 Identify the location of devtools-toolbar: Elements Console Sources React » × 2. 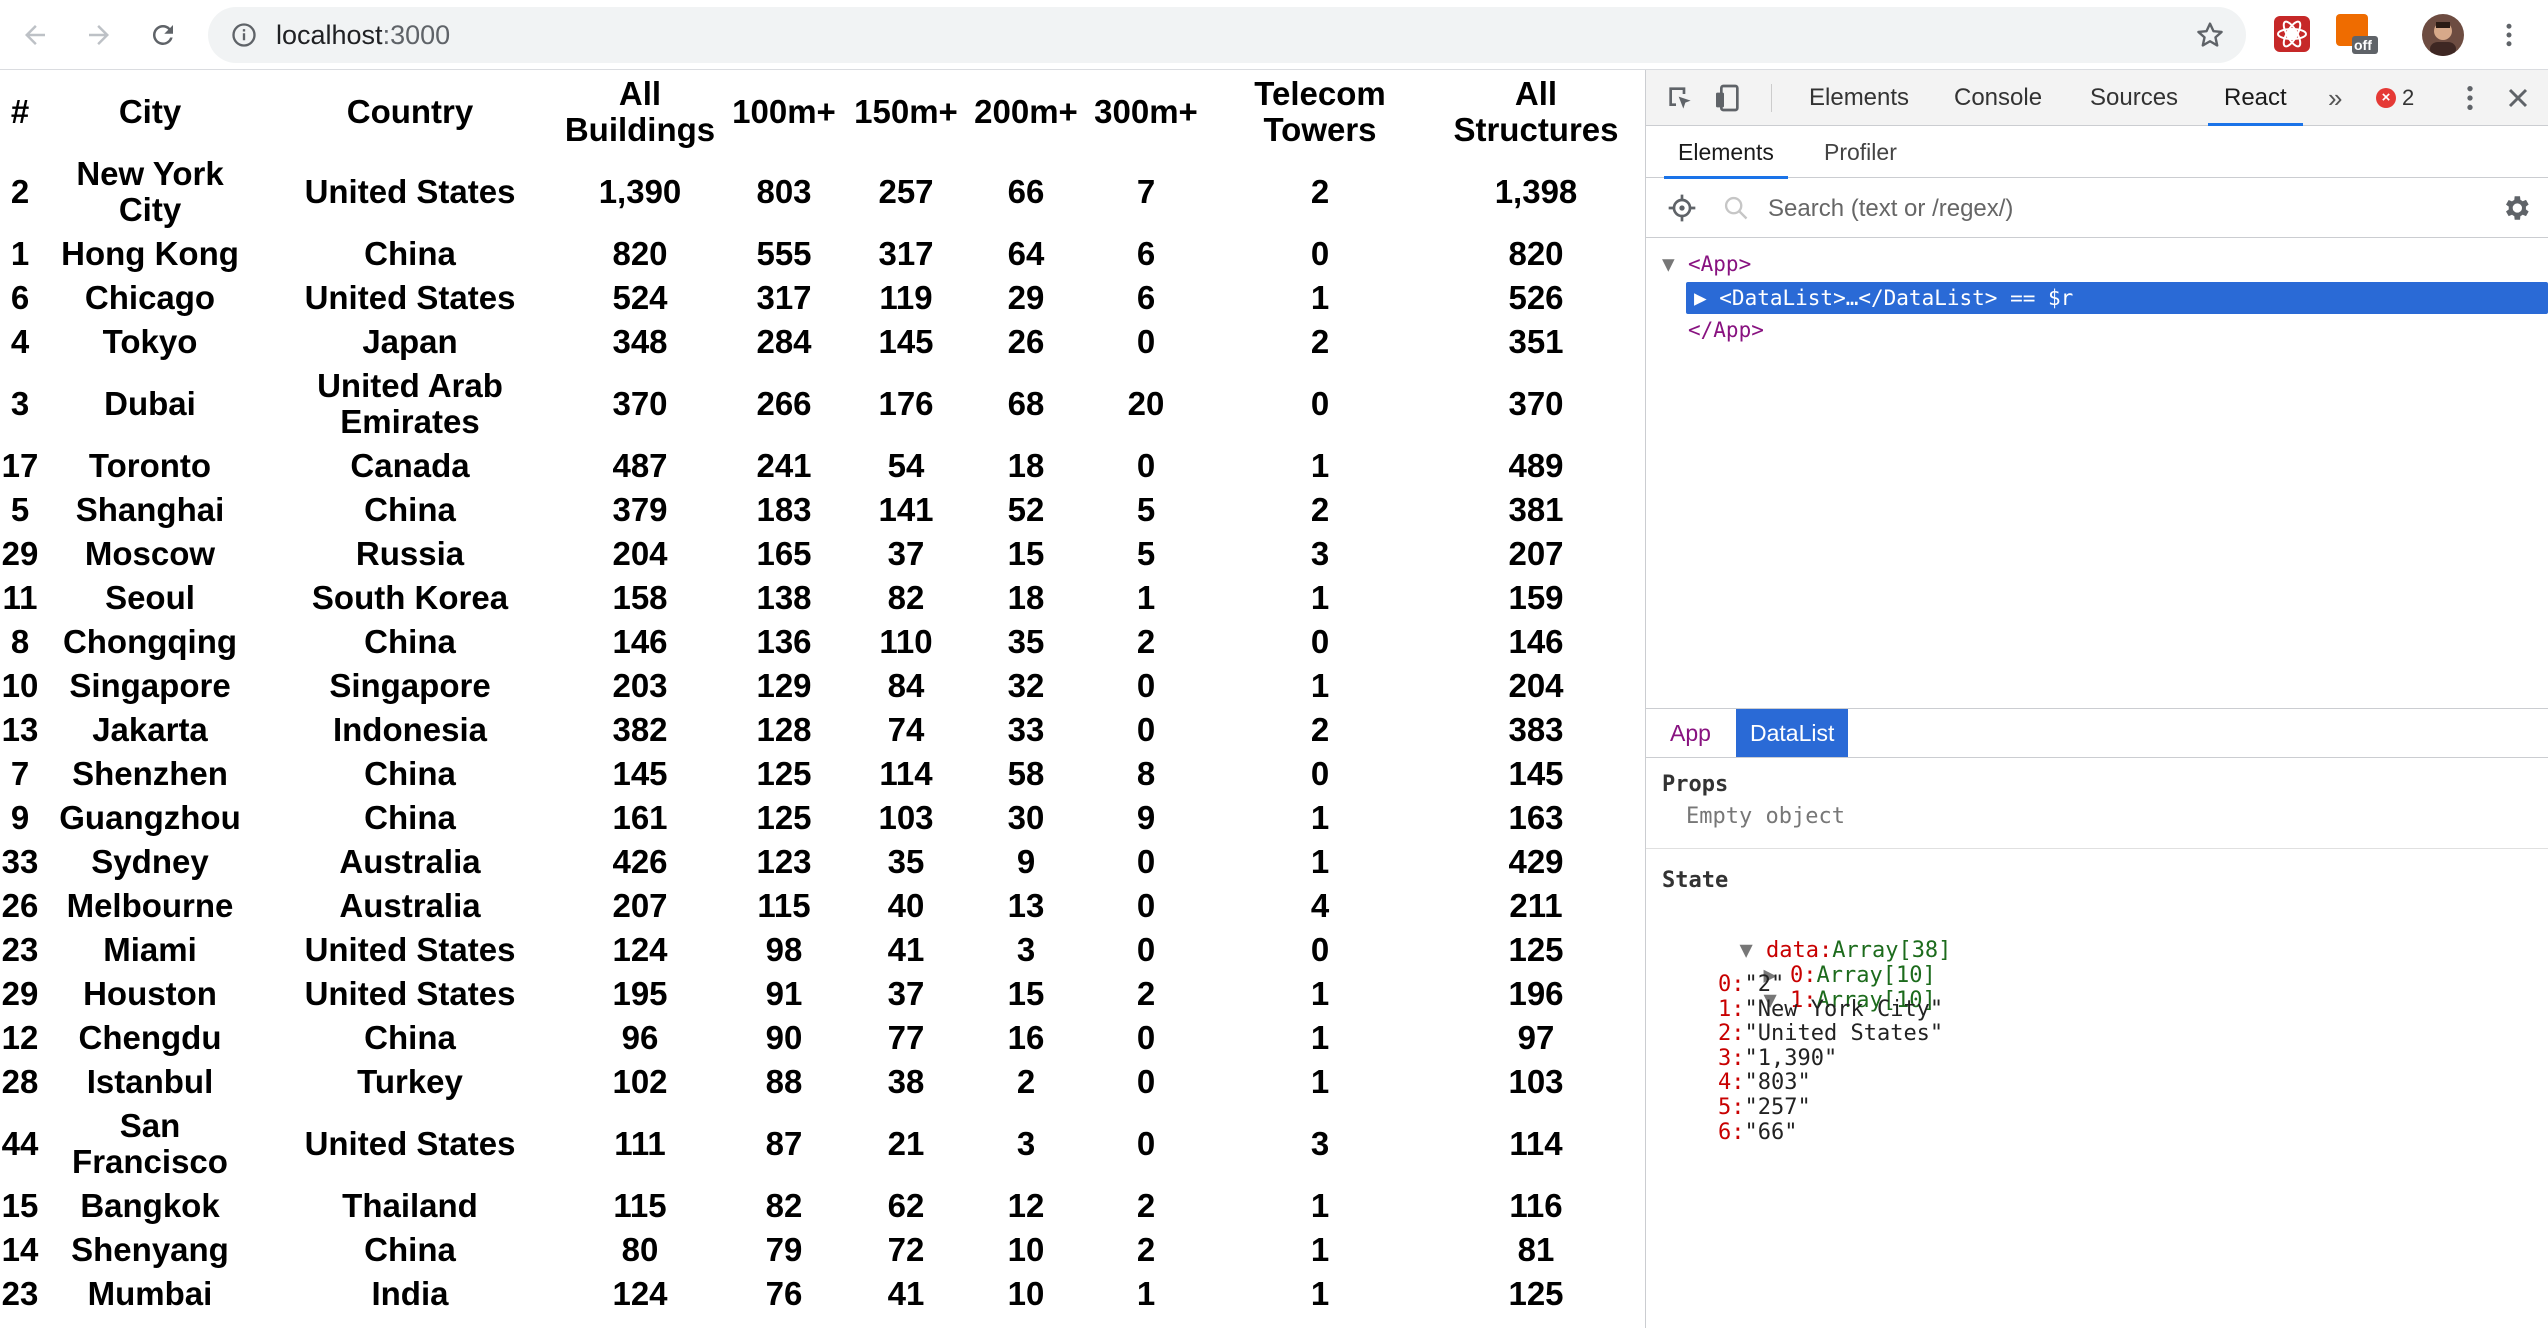
(2097, 98).